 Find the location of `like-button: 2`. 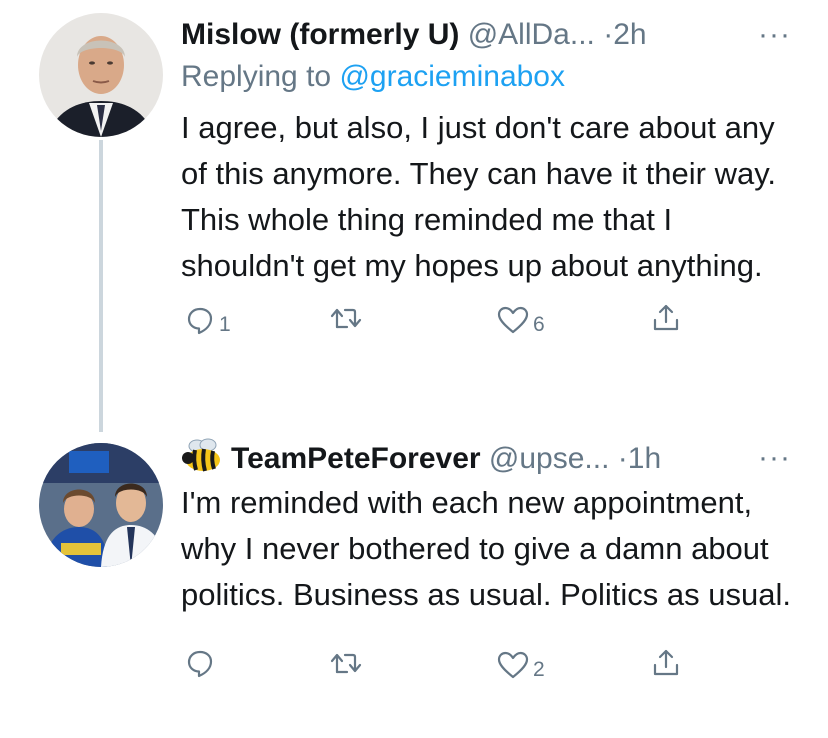

like-button: 2 is located at coordinates (521, 665).